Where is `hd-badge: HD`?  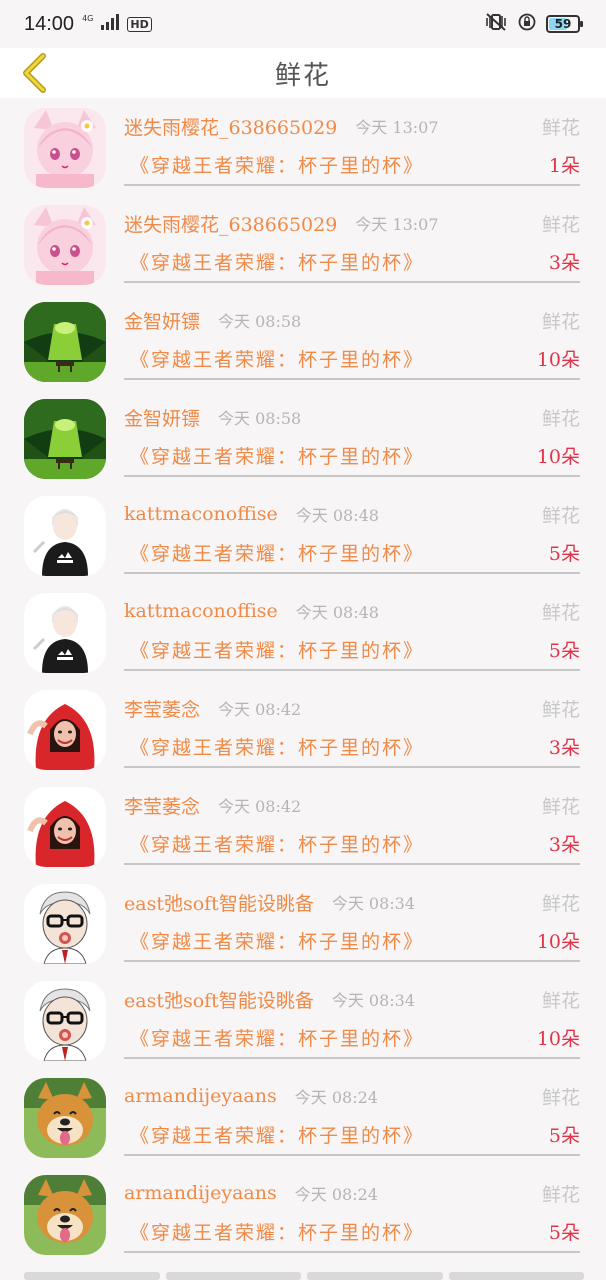
hd-badge: HD is located at coordinates (139, 24).